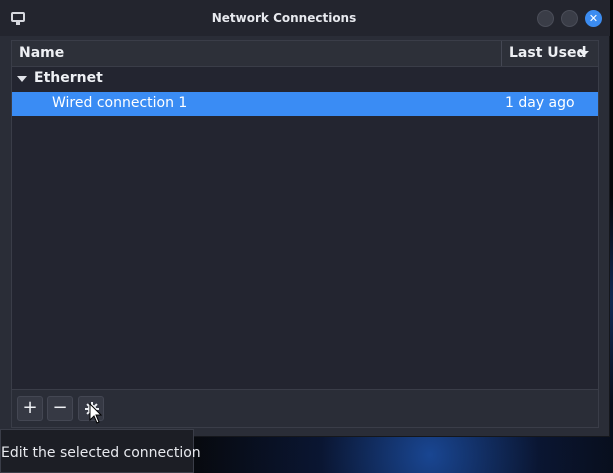  Describe the element at coordinates (305, 54) in the screenshot. I see `list-header: Name Last Used` at that location.